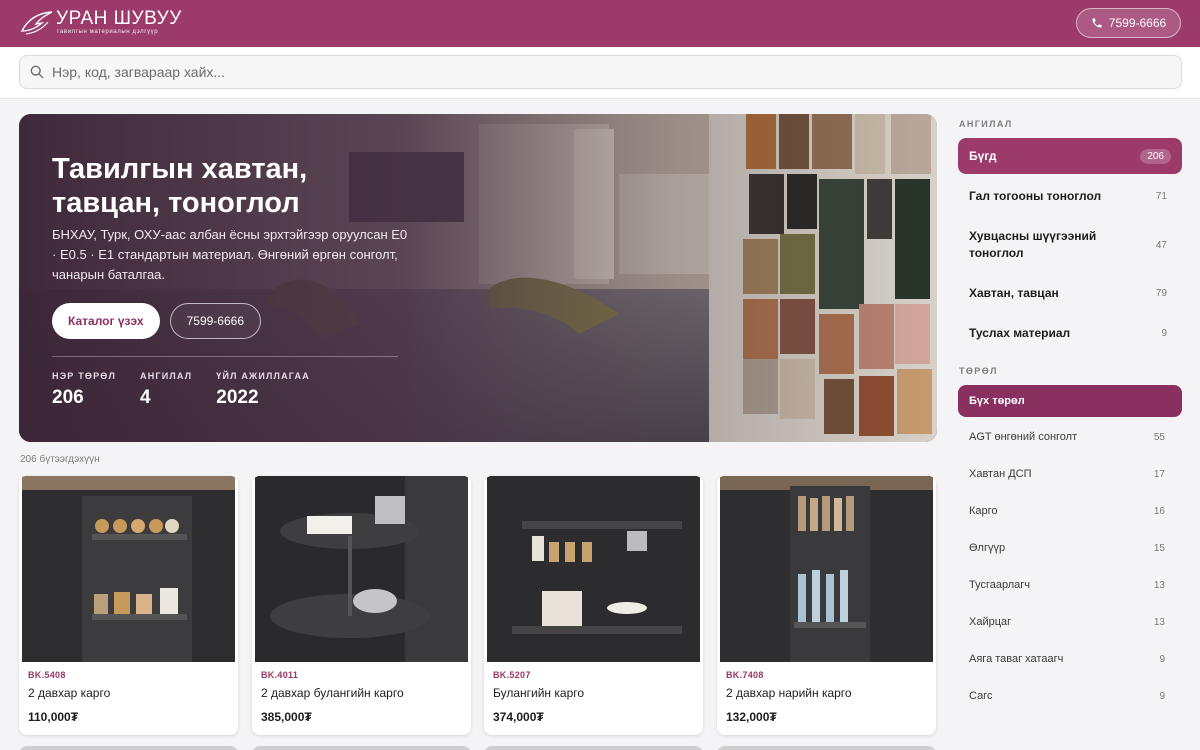 The width and height of the screenshot is (1200, 750). Describe the element at coordinates (978, 371) in the screenshot. I see `types-heading: ТӨРӨЛ` at that location.